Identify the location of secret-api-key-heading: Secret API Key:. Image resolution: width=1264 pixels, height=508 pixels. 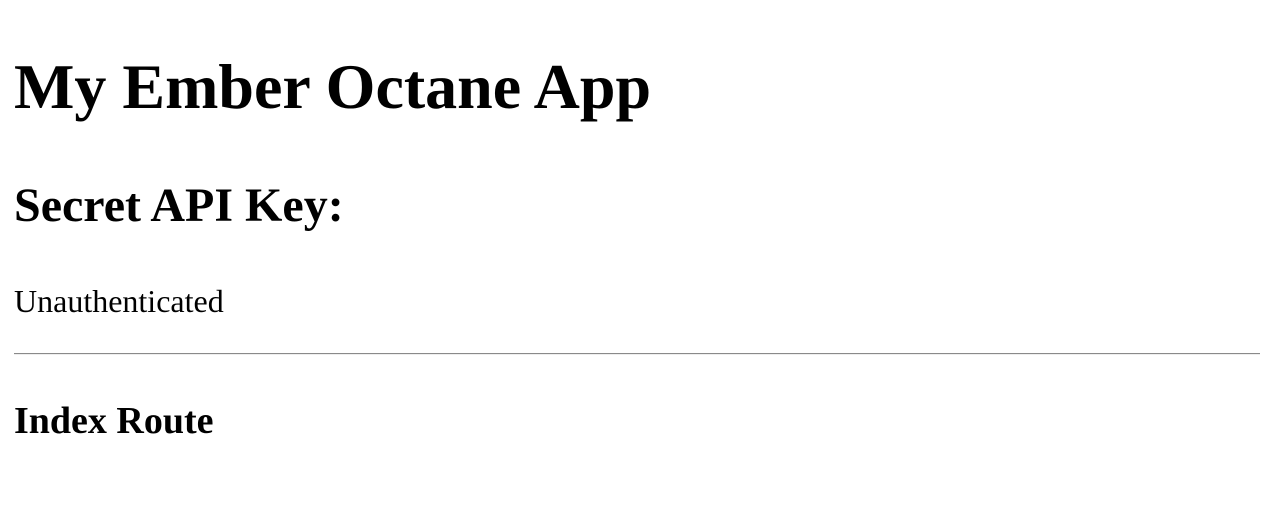
(179, 205).